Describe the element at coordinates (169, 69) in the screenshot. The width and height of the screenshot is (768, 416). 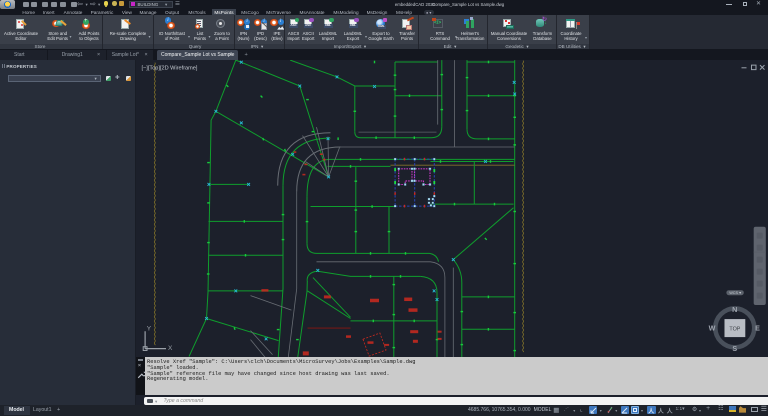
I see `svg-text: [−][Top][2D Wireframe]` at that location.